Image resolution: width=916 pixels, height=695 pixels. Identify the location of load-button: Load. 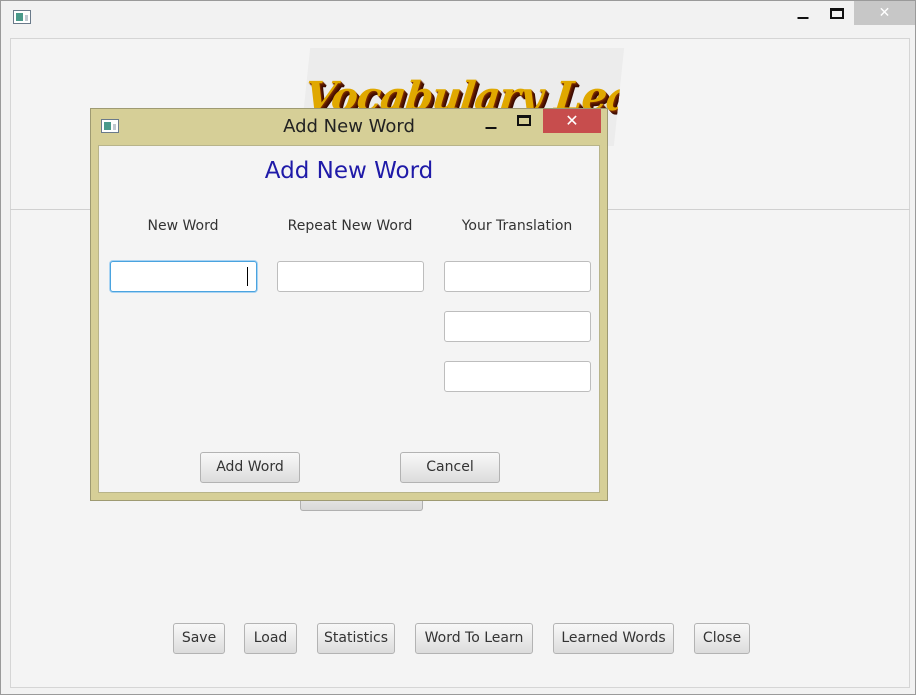
(270, 638).